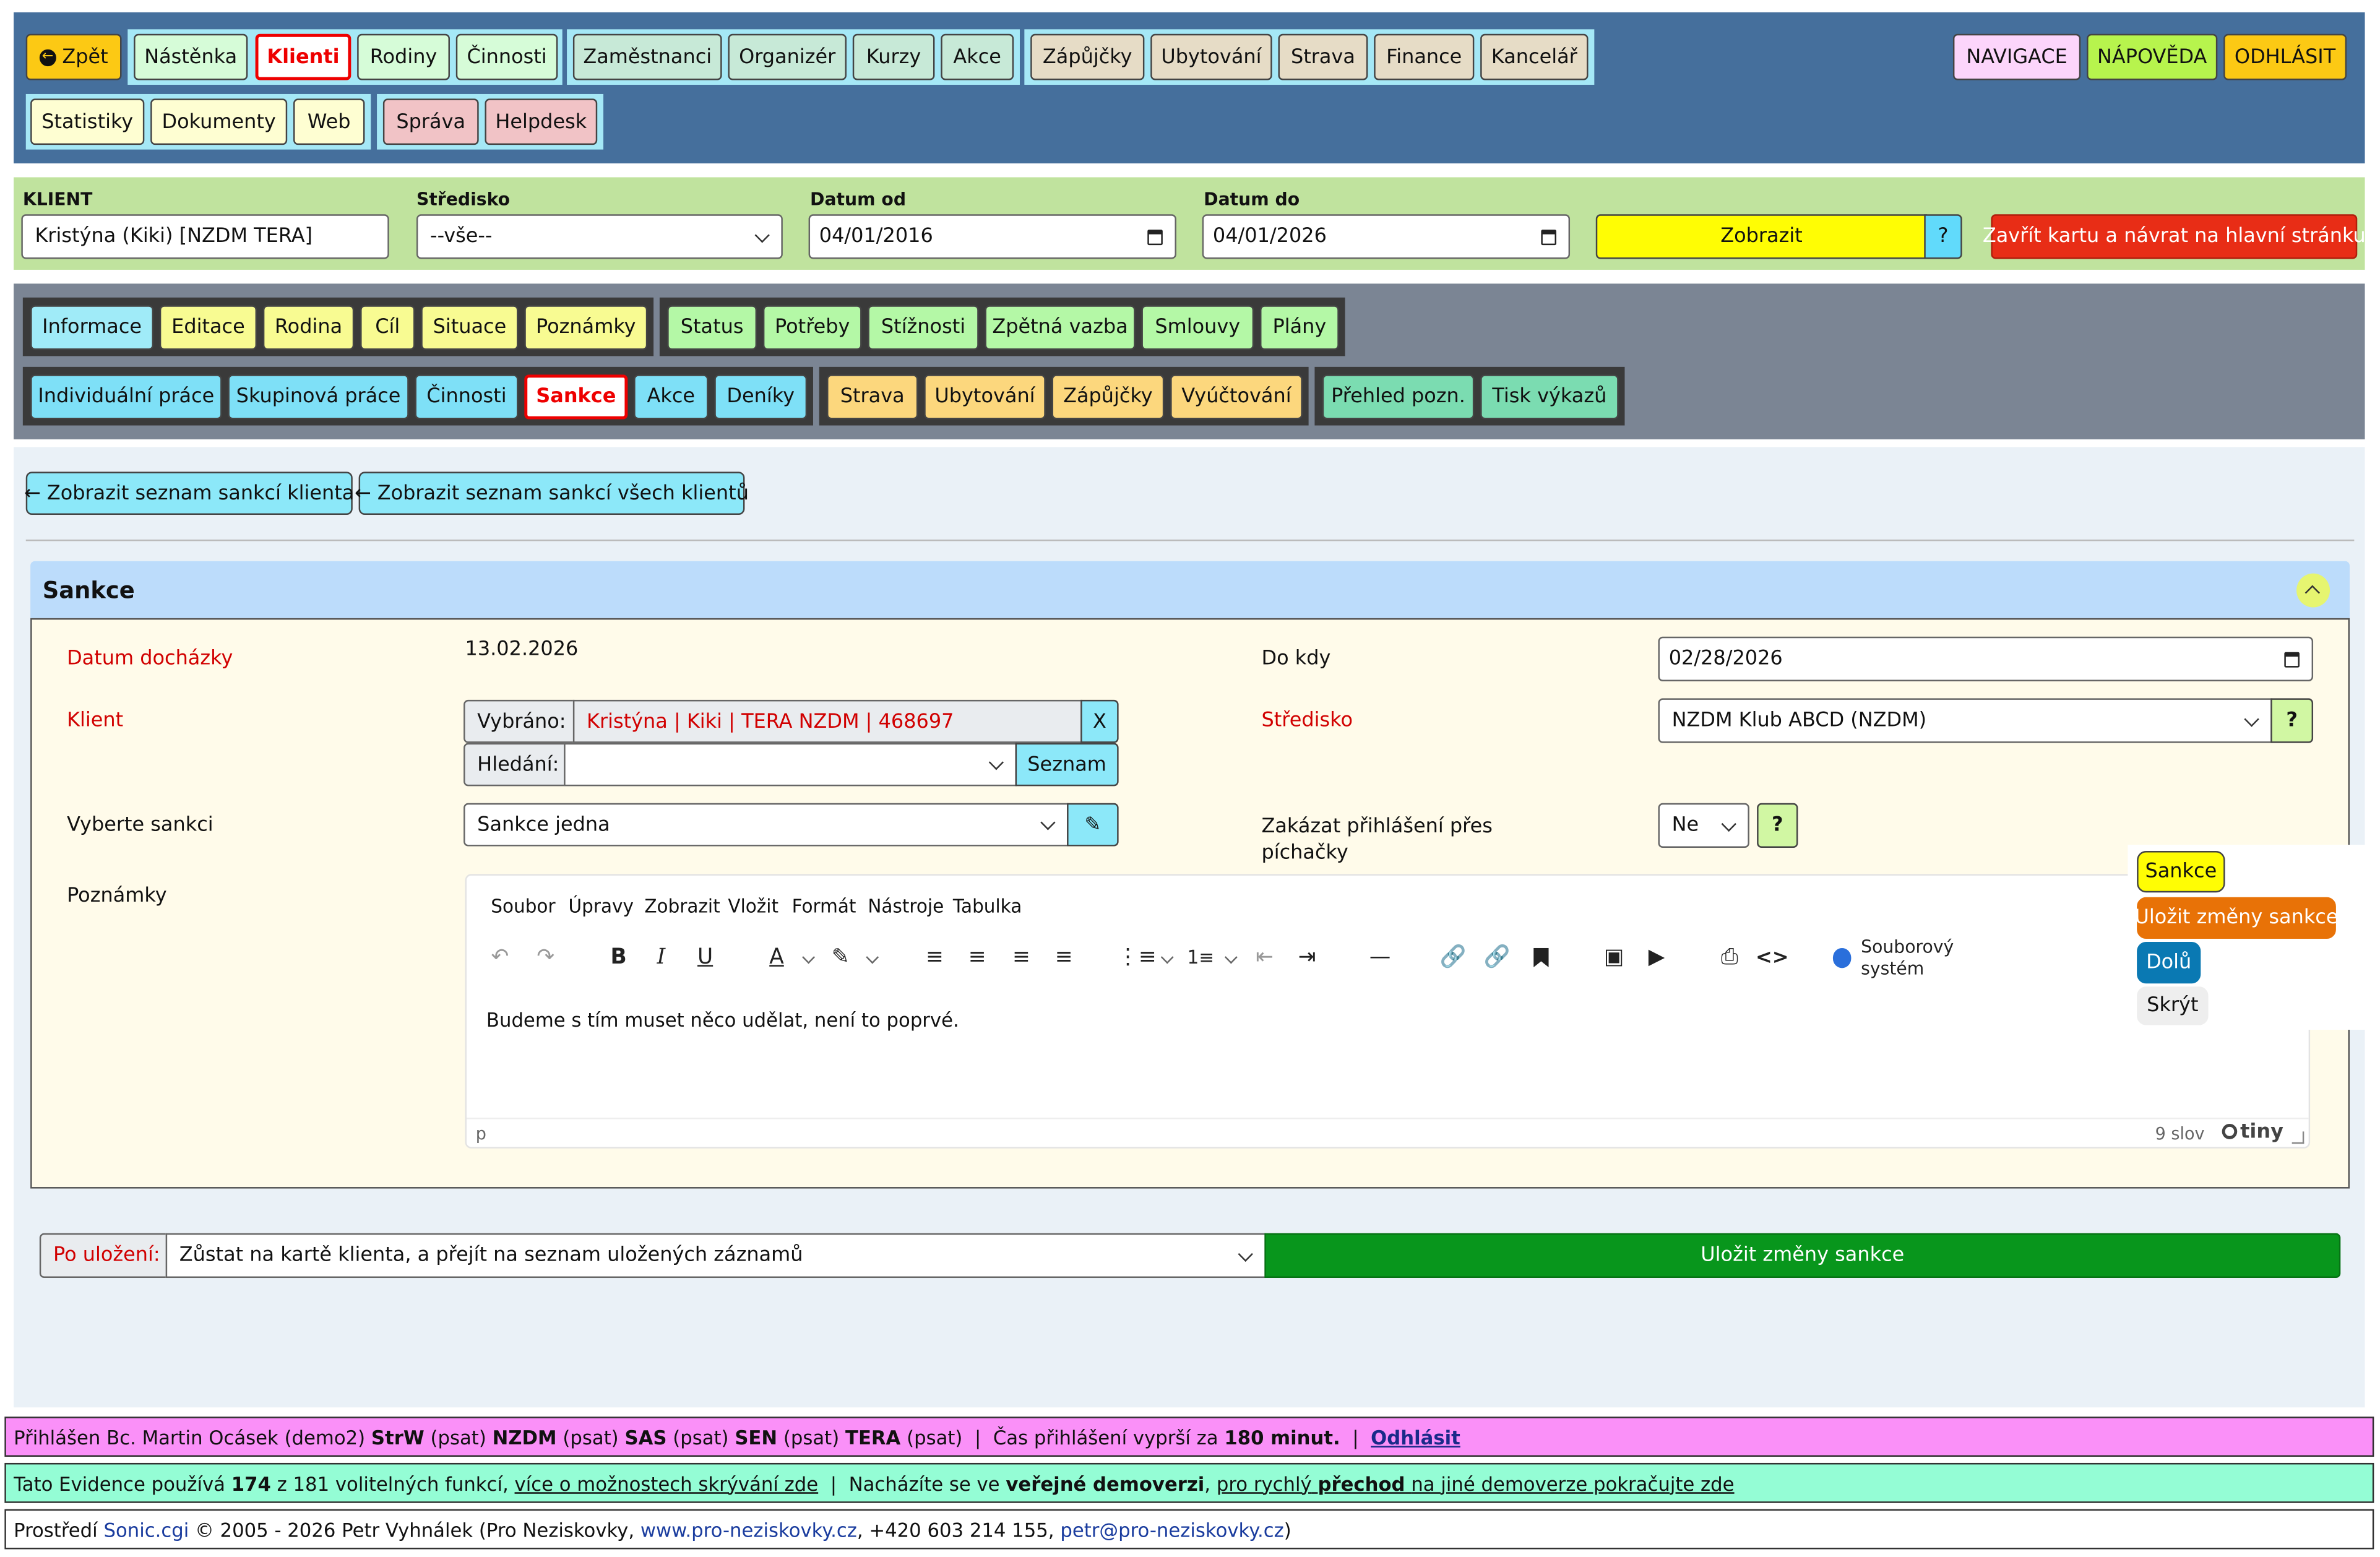 This screenshot has width=2380, height=1557. Describe the element at coordinates (988, 906) in the screenshot. I see `menu-tabulka: Tabulka` at that location.